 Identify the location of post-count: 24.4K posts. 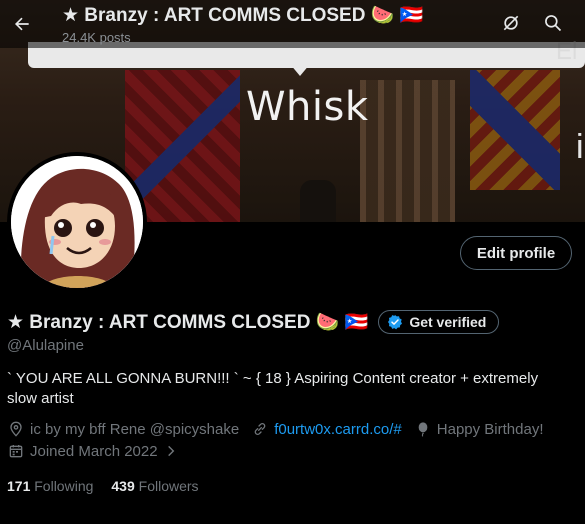
(96, 37).